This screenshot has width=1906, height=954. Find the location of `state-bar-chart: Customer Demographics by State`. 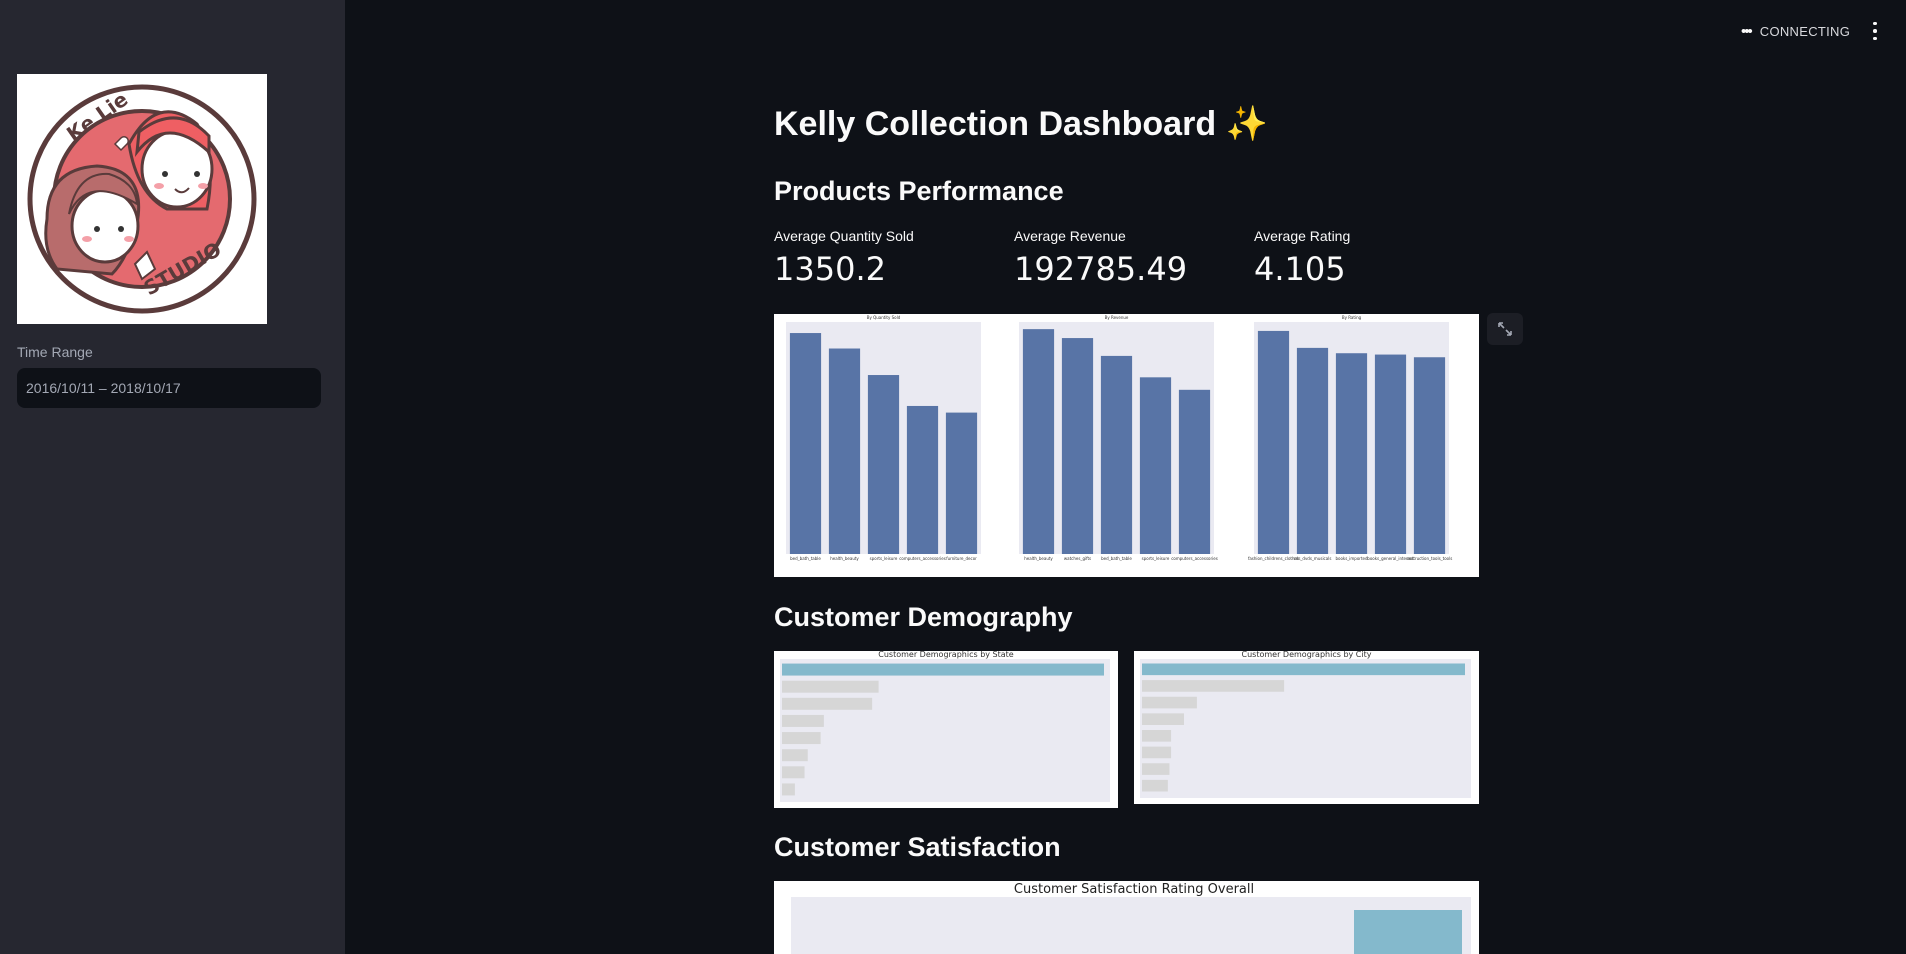

state-bar-chart: Customer Demographics by State is located at coordinates (945, 726).